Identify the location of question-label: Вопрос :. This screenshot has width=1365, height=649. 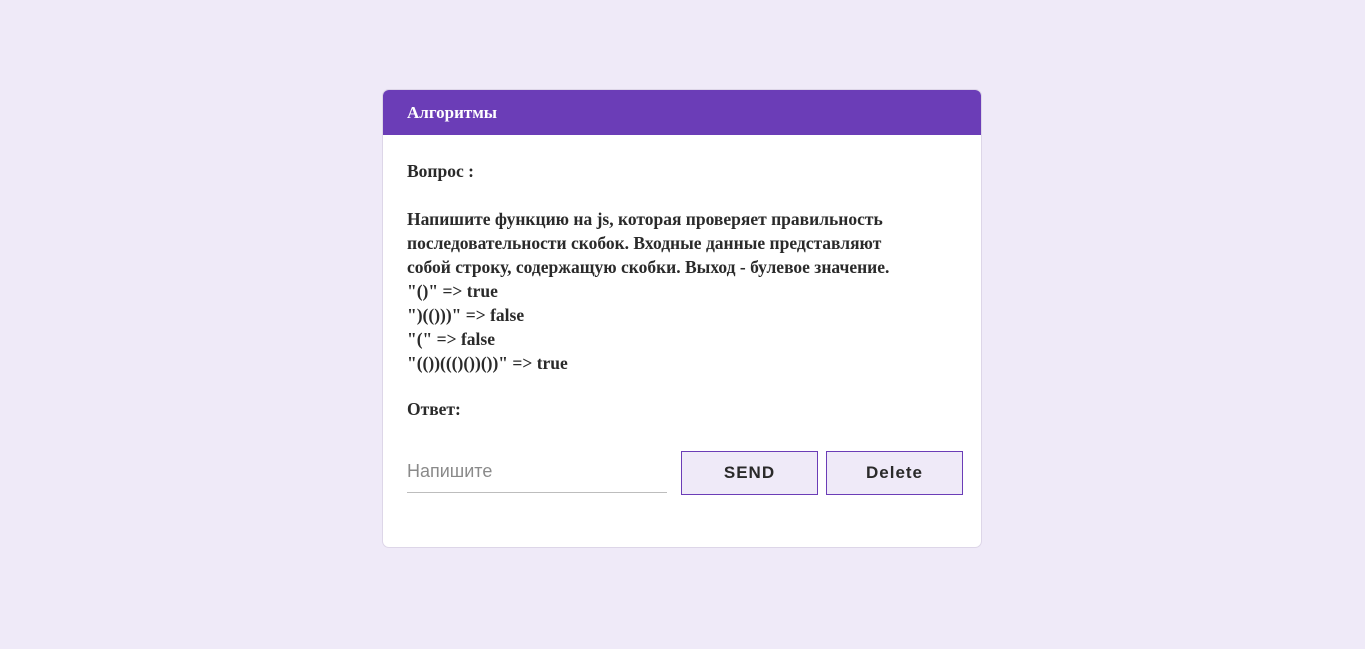
(440, 171).